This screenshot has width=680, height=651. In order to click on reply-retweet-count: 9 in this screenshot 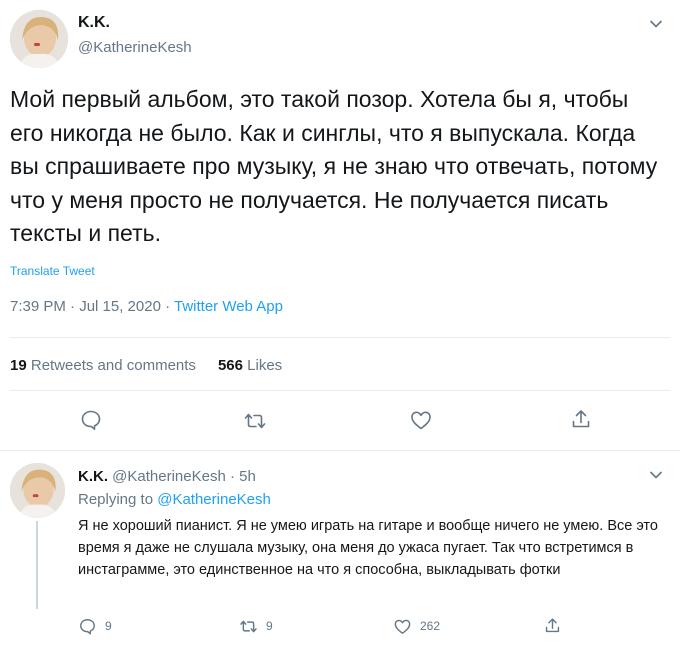, I will do `click(269, 626)`.